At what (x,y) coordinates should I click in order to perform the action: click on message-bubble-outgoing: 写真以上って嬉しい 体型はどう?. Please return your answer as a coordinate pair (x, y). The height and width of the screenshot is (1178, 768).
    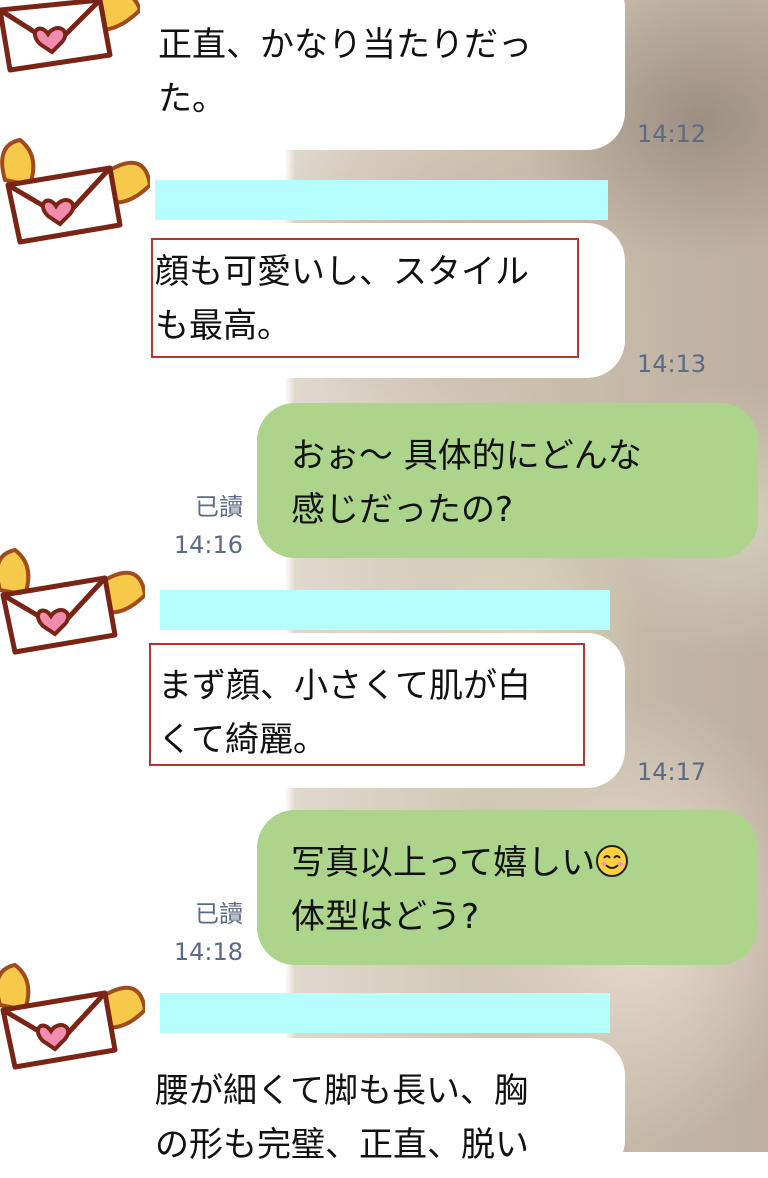
    Looking at the image, I should click on (507, 887).